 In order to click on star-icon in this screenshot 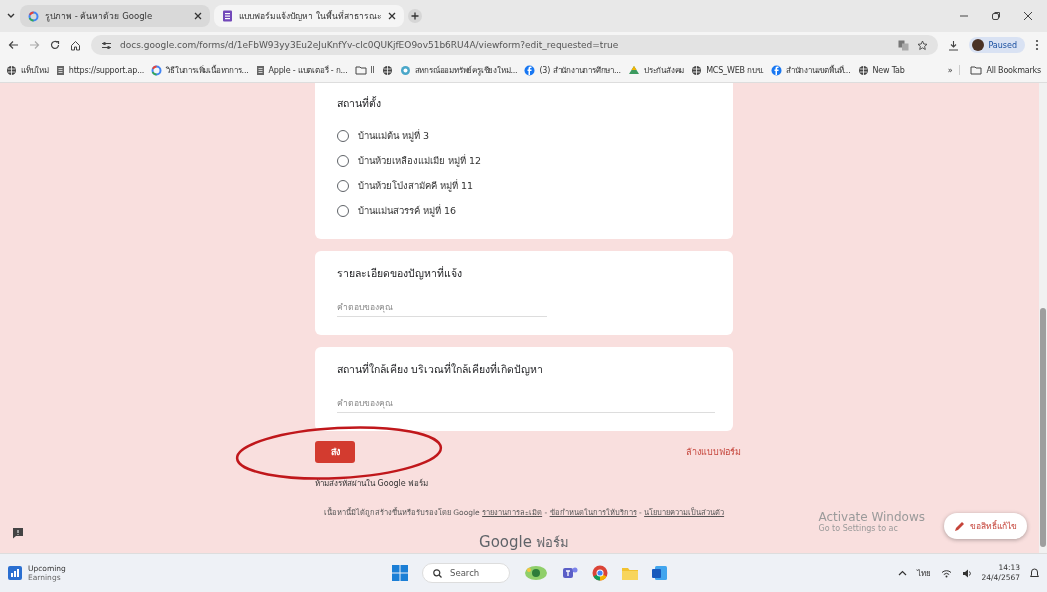, I will do `click(923, 45)`.